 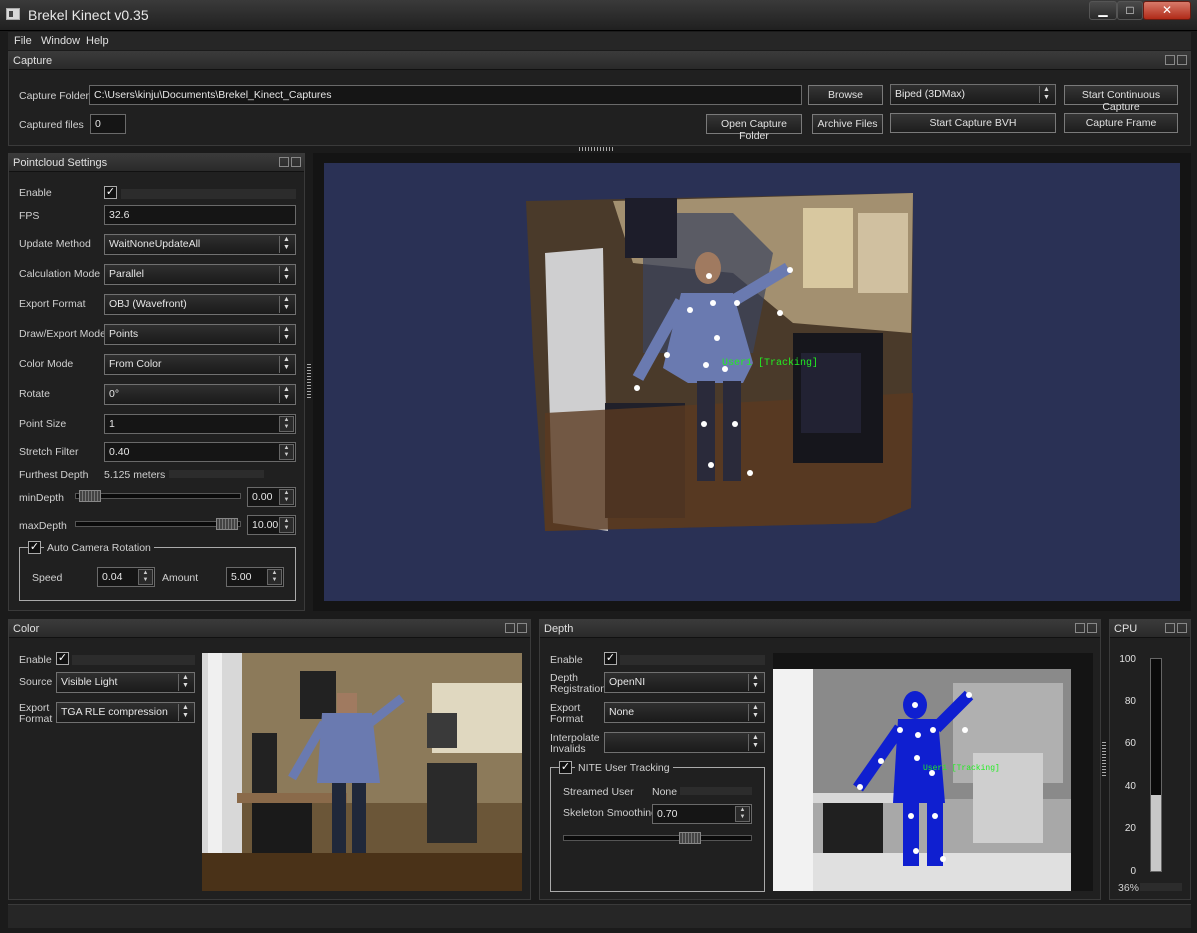 What do you see at coordinates (227, 524) in the screenshot?
I see `max-depth-slider-handle` at bounding box center [227, 524].